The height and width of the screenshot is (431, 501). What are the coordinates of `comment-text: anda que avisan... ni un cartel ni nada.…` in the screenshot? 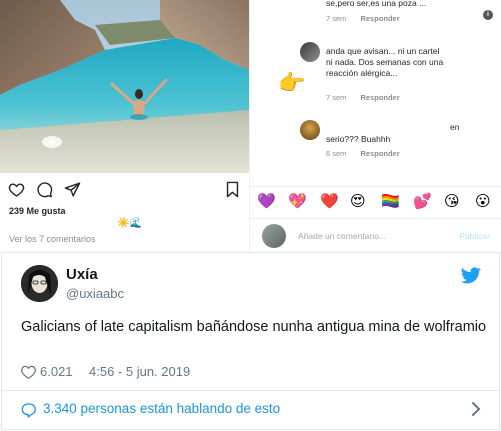 It's located at (384, 62).